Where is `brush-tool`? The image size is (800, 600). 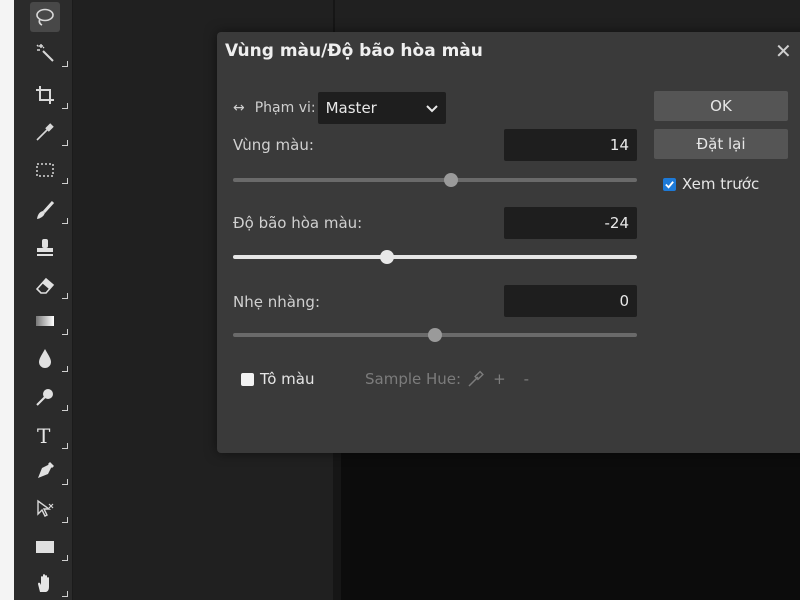
brush-tool is located at coordinates (49, 210).